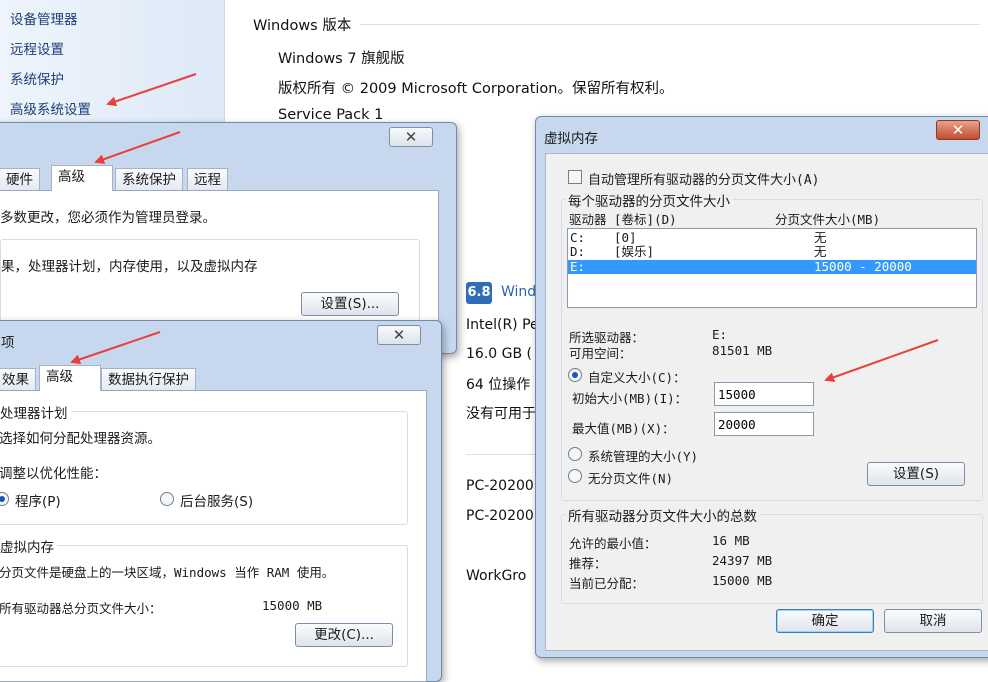  Describe the element at coordinates (148, 379) in the screenshot. I see `tab-dep: 数据执行保护` at that location.